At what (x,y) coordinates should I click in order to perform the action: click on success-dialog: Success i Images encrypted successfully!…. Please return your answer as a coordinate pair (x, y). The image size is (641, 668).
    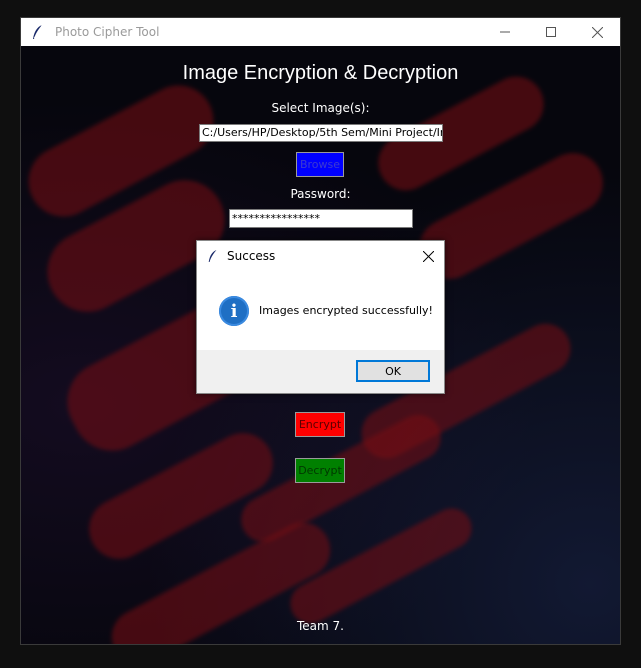
    Looking at the image, I should click on (320, 317).